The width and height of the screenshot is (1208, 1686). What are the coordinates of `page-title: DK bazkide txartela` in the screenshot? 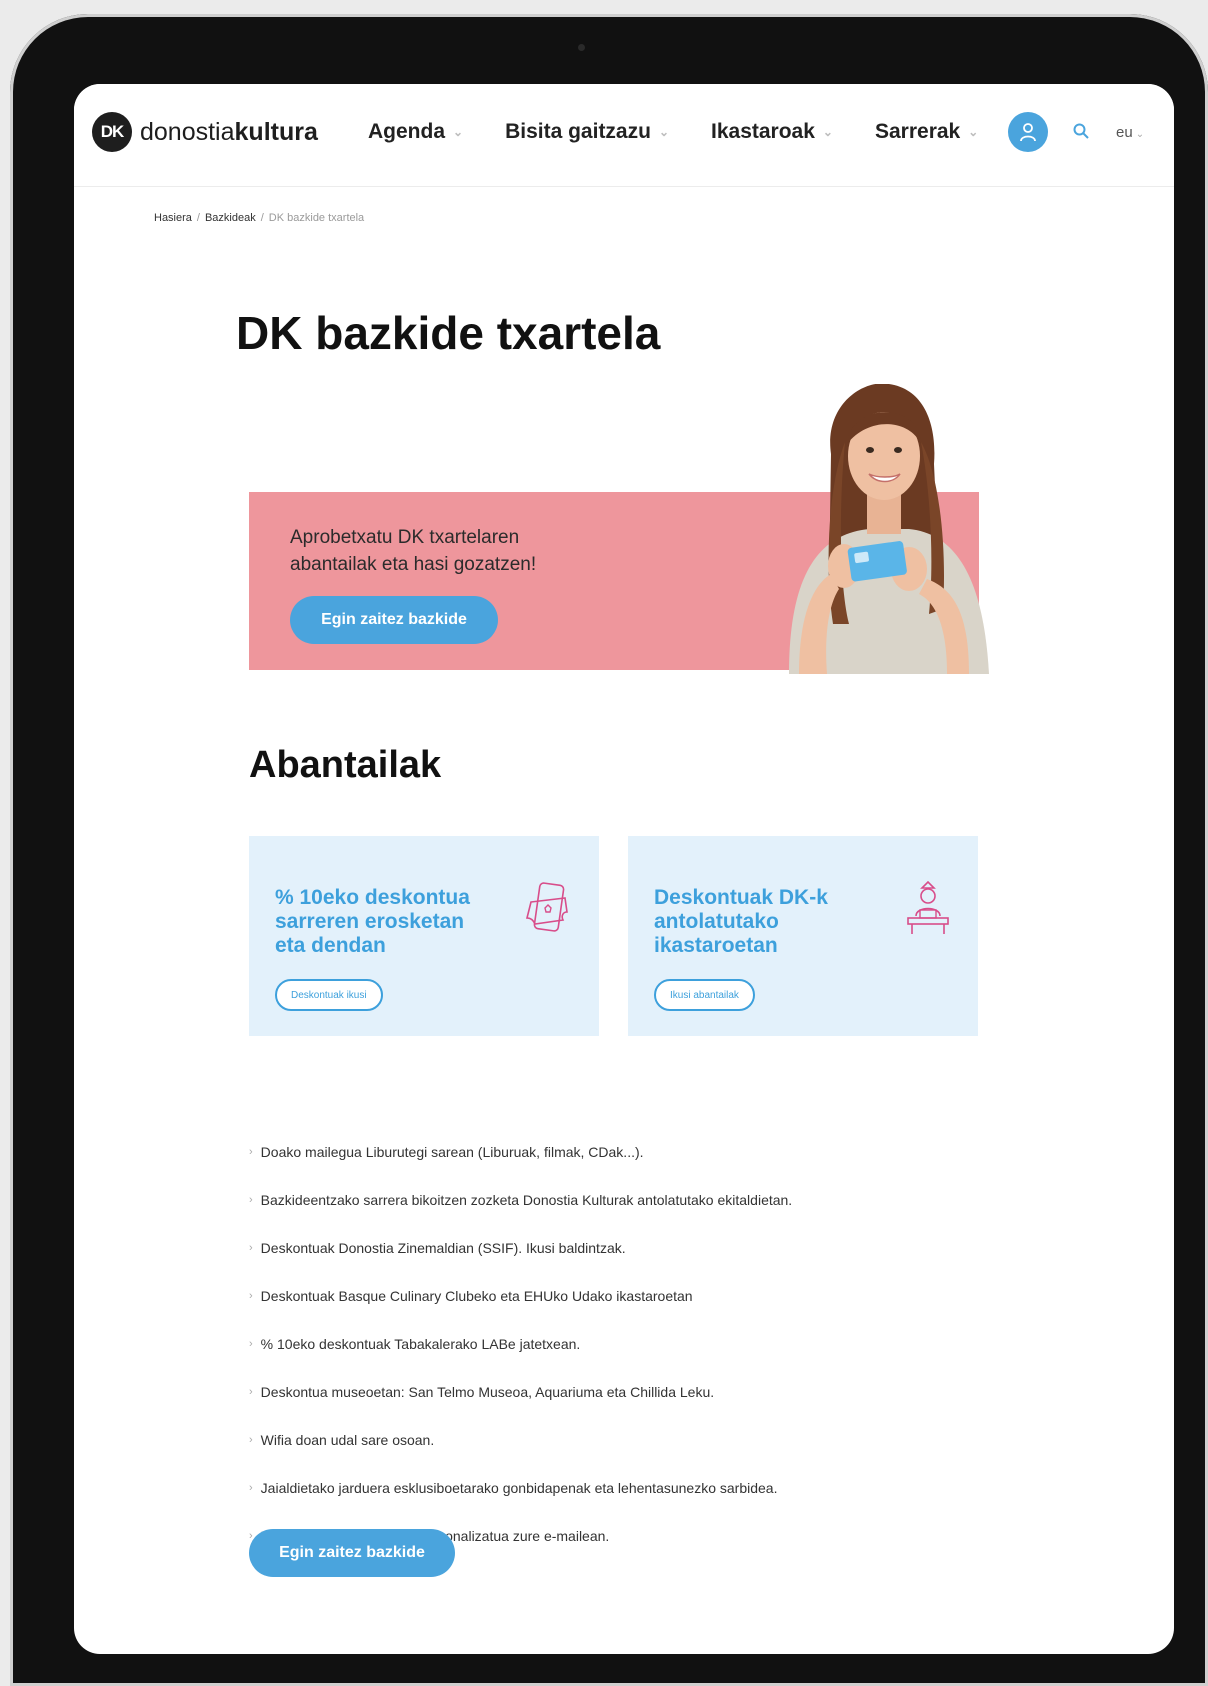 It's located at (448, 333).